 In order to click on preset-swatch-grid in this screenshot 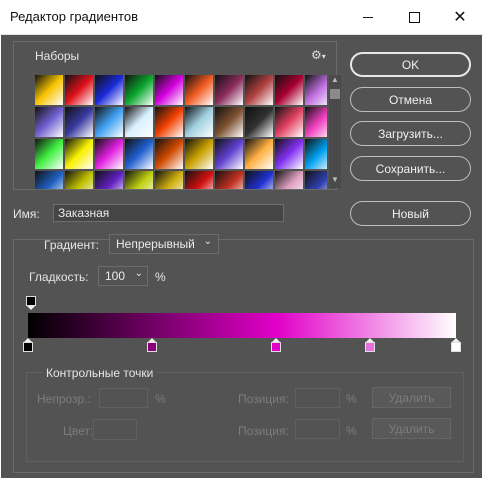, I will do `click(181, 132)`.